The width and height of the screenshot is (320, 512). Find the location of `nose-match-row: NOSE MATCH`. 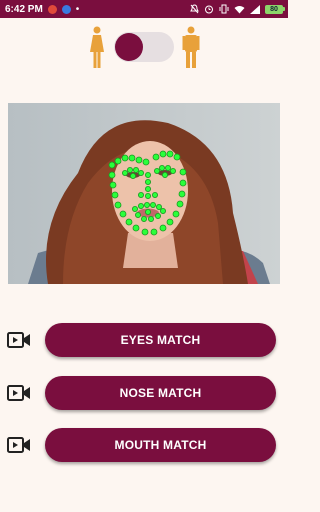

nose-match-row: NOSE MATCH is located at coordinates (144, 393).